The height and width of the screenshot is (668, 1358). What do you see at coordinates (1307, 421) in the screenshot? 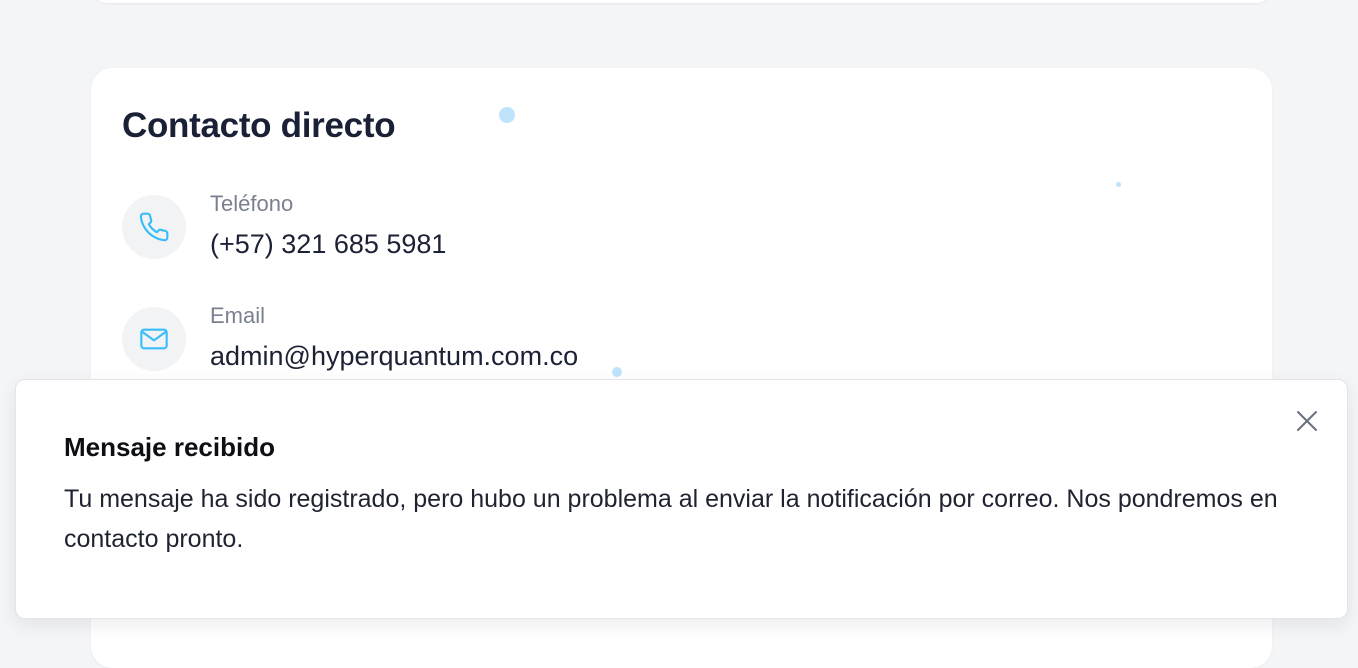
I see `close-icon` at bounding box center [1307, 421].